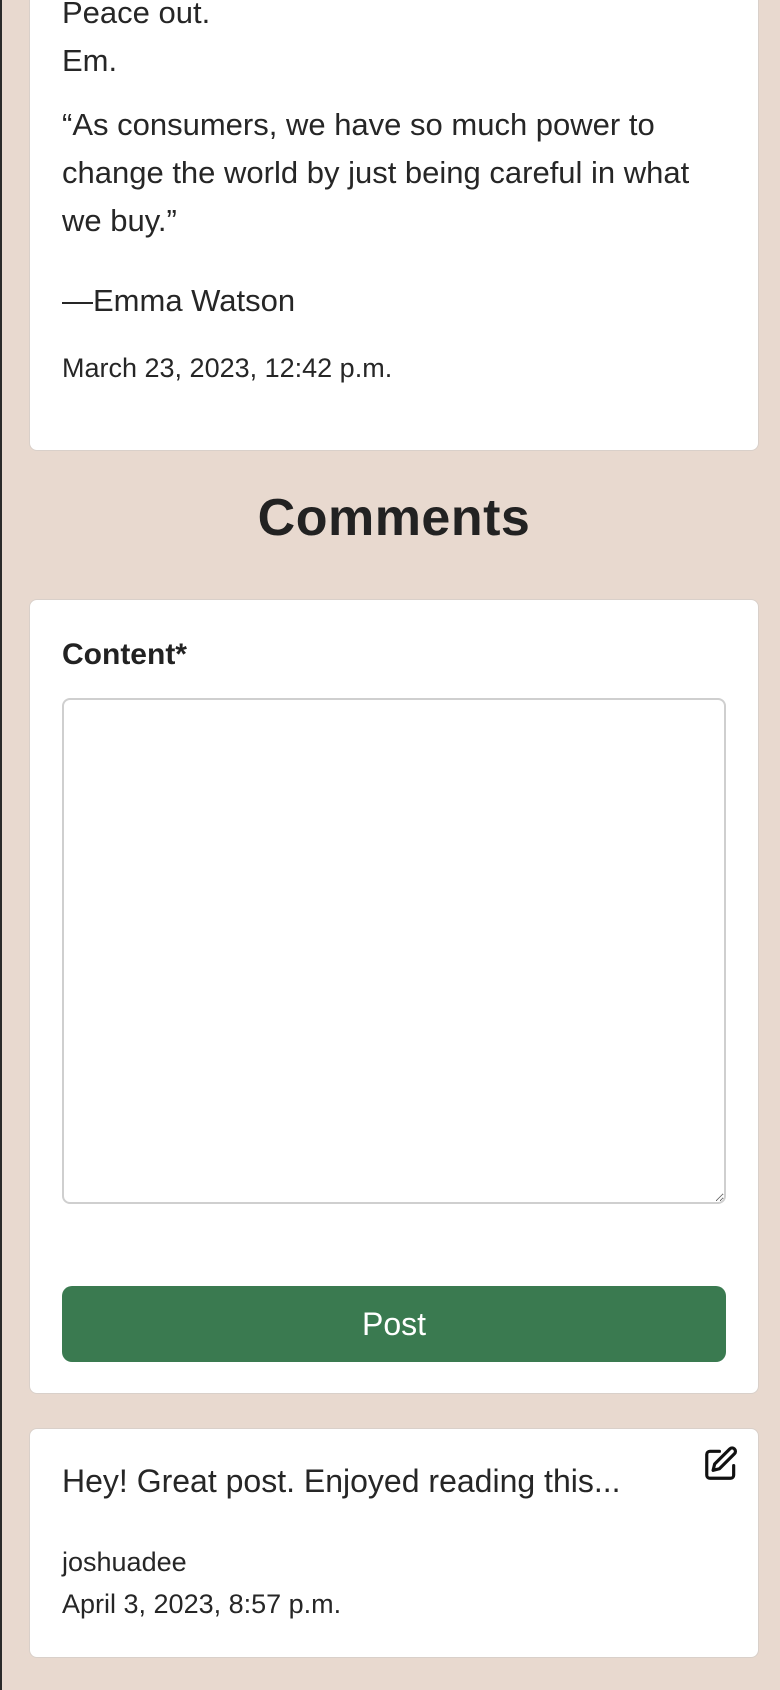  Describe the element at coordinates (394, 518) in the screenshot. I see `comments-heading: Comments` at that location.